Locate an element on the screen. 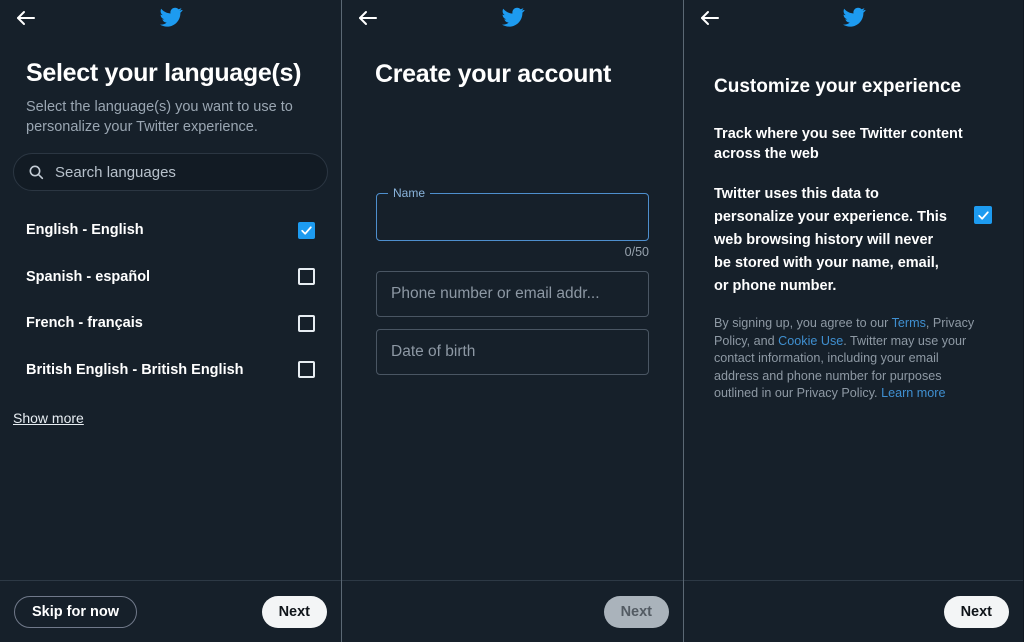 Image resolution: width=1024 pixels, height=642 pixels. language-label: Spanish - español is located at coordinates (88, 276).